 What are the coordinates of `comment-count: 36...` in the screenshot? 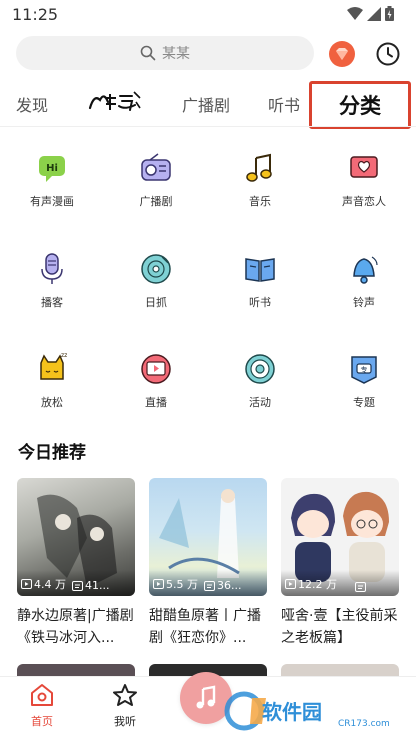 It's located at (229, 585).